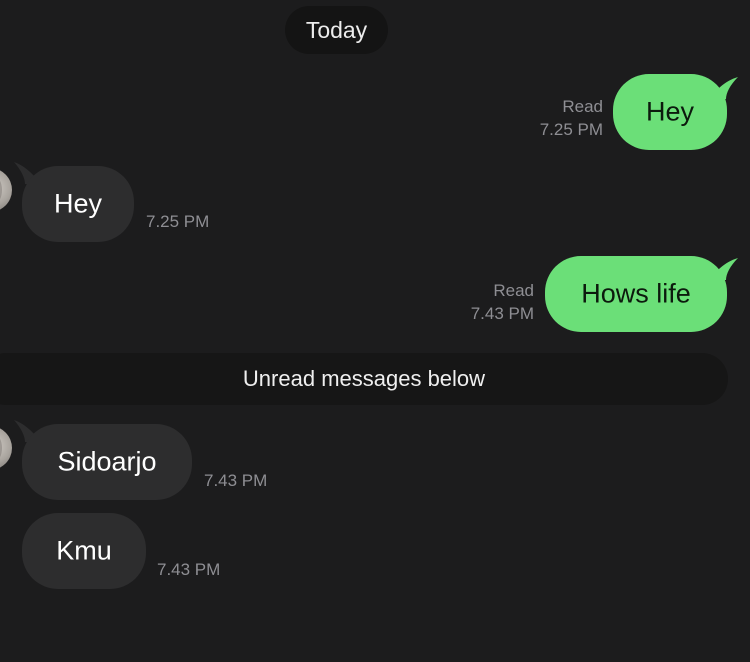 The image size is (750, 662). What do you see at coordinates (364, 379) in the screenshot?
I see `unread-separator: Unread messages below` at bounding box center [364, 379].